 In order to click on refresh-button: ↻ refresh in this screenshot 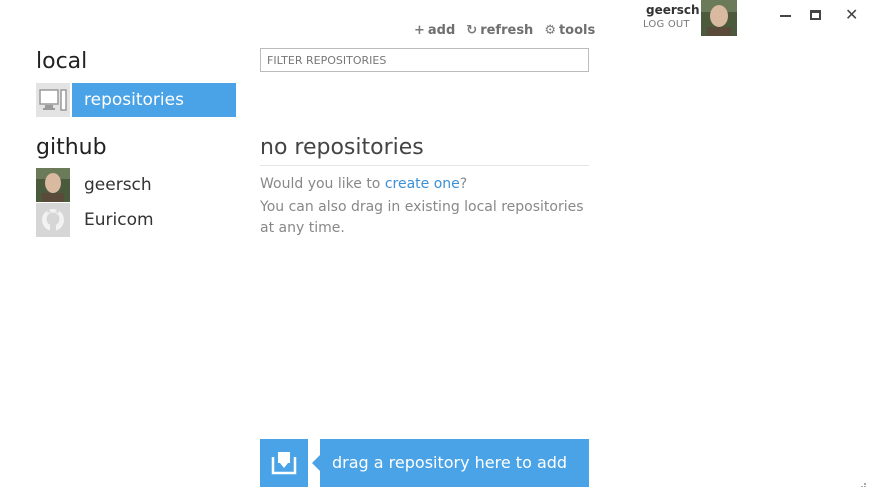, I will do `click(499, 30)`.